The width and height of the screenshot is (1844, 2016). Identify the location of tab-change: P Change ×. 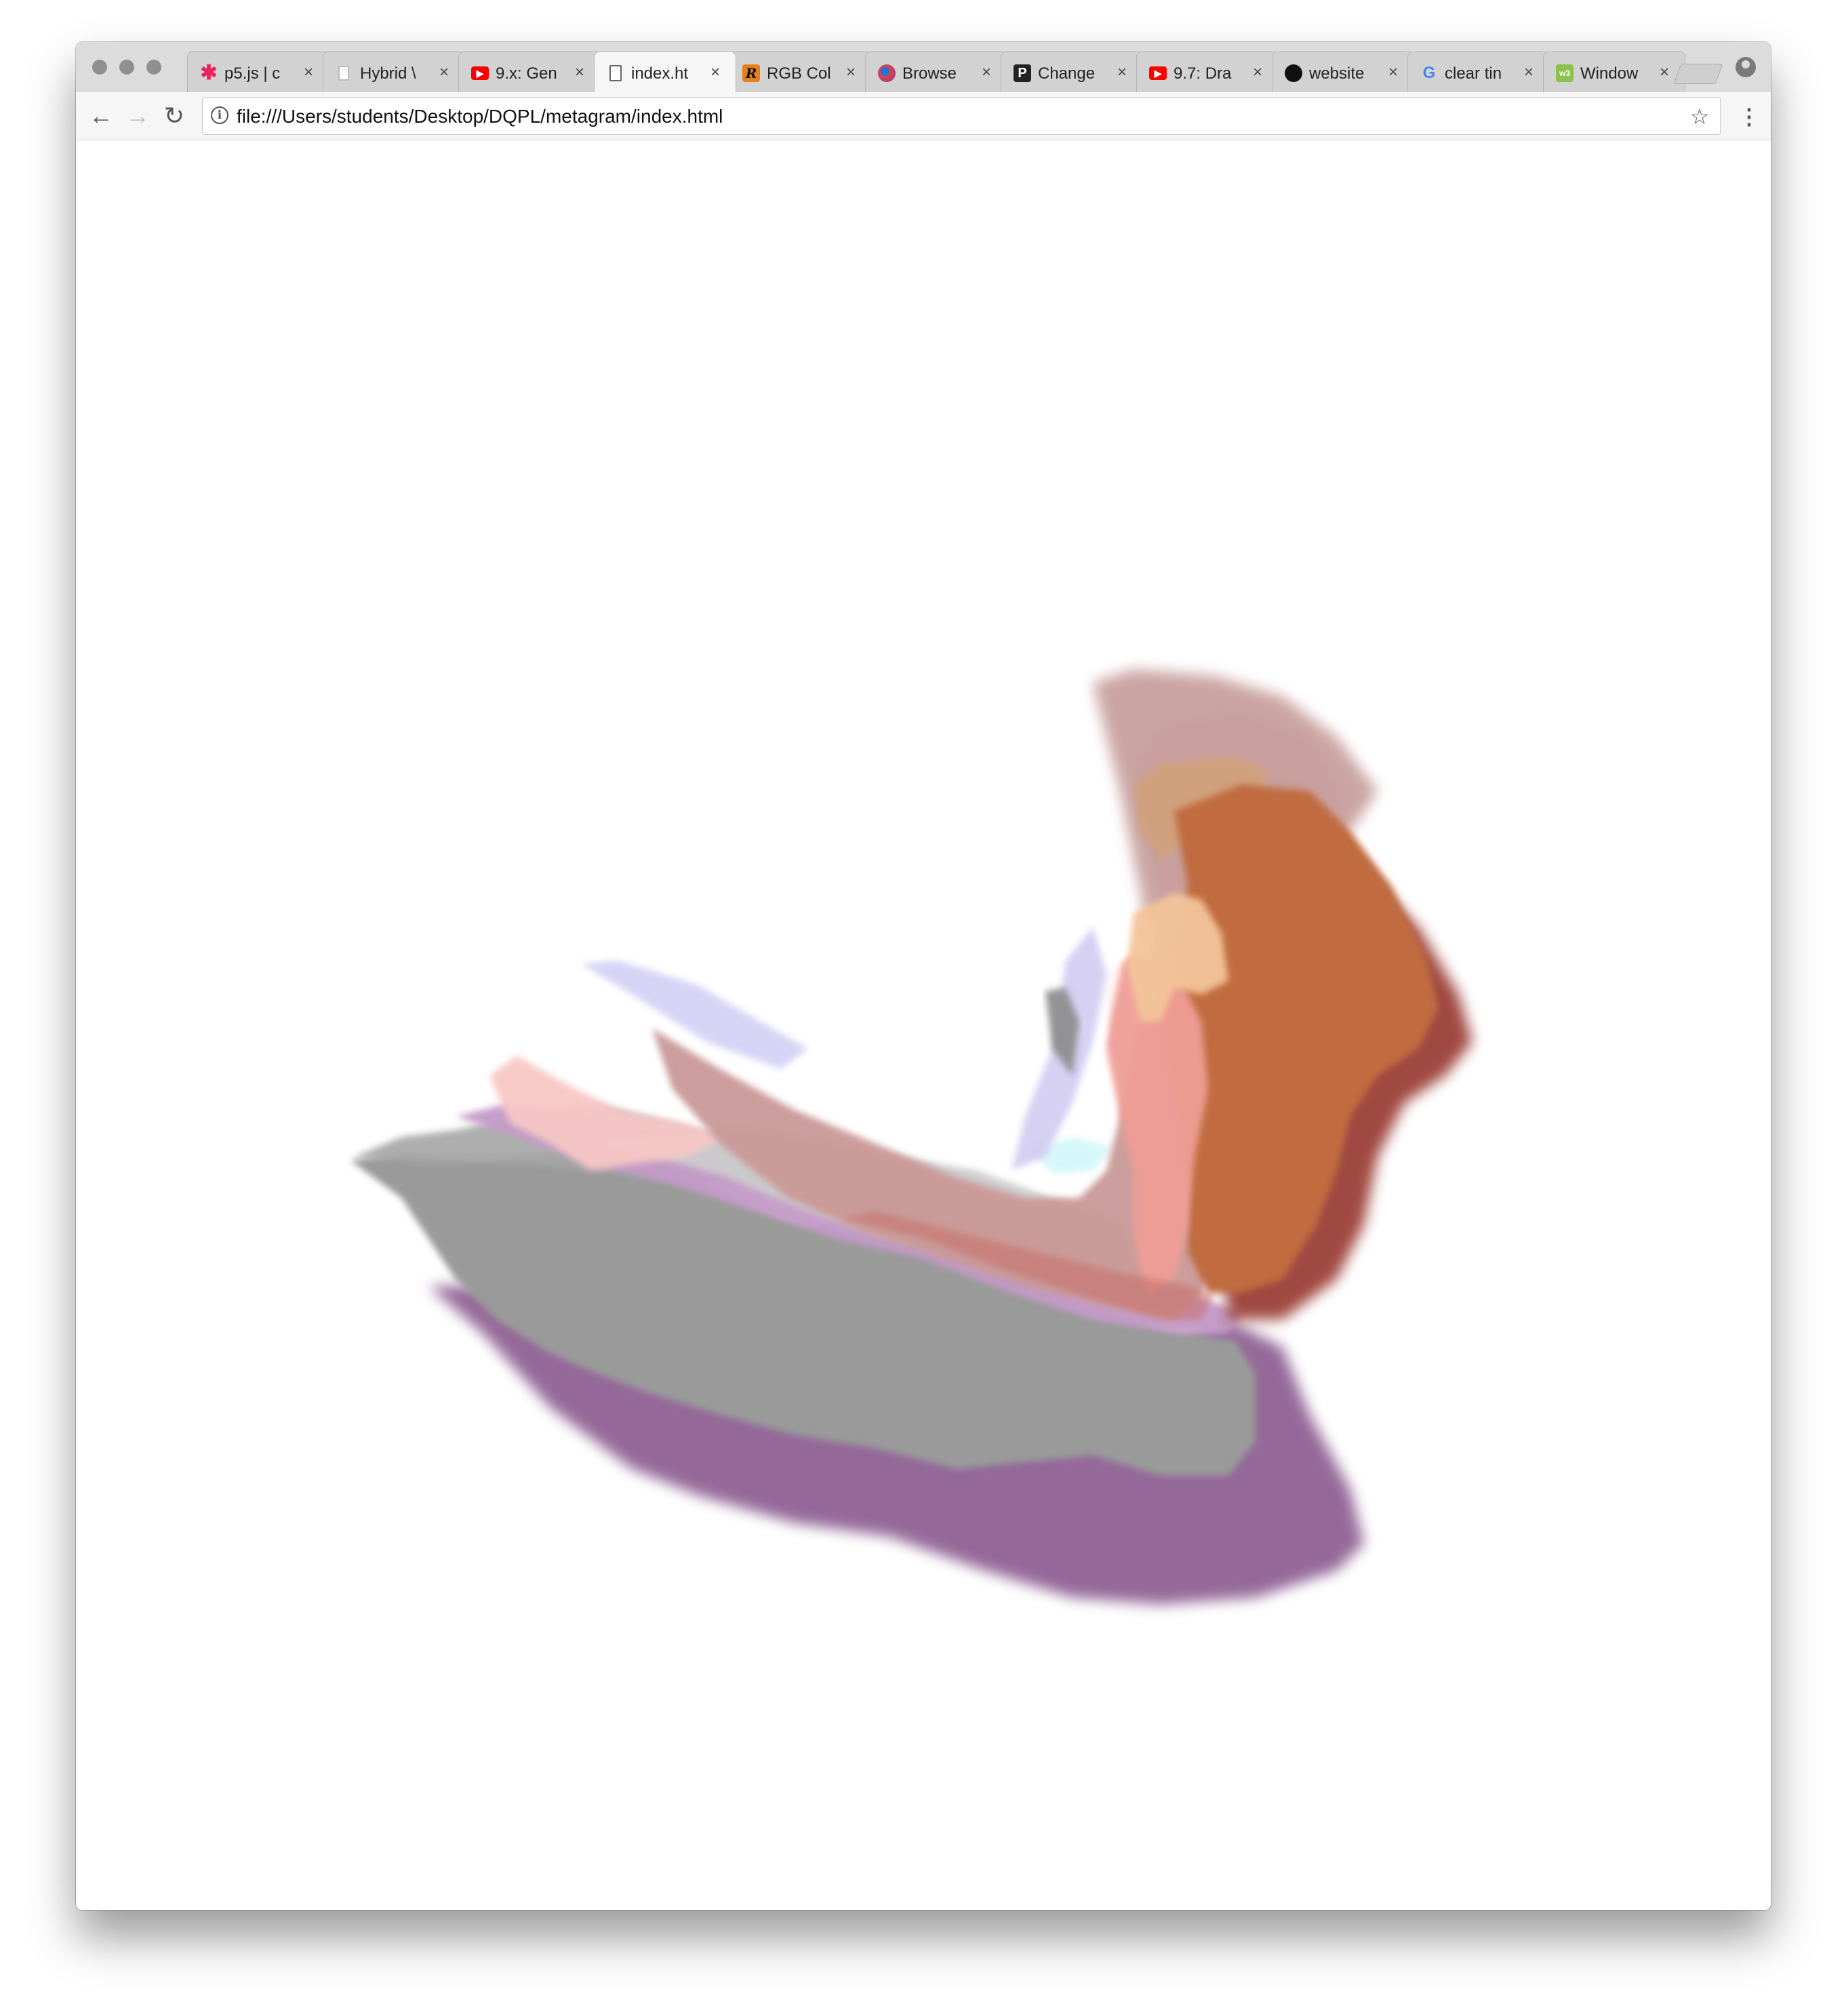
(1072, 72).